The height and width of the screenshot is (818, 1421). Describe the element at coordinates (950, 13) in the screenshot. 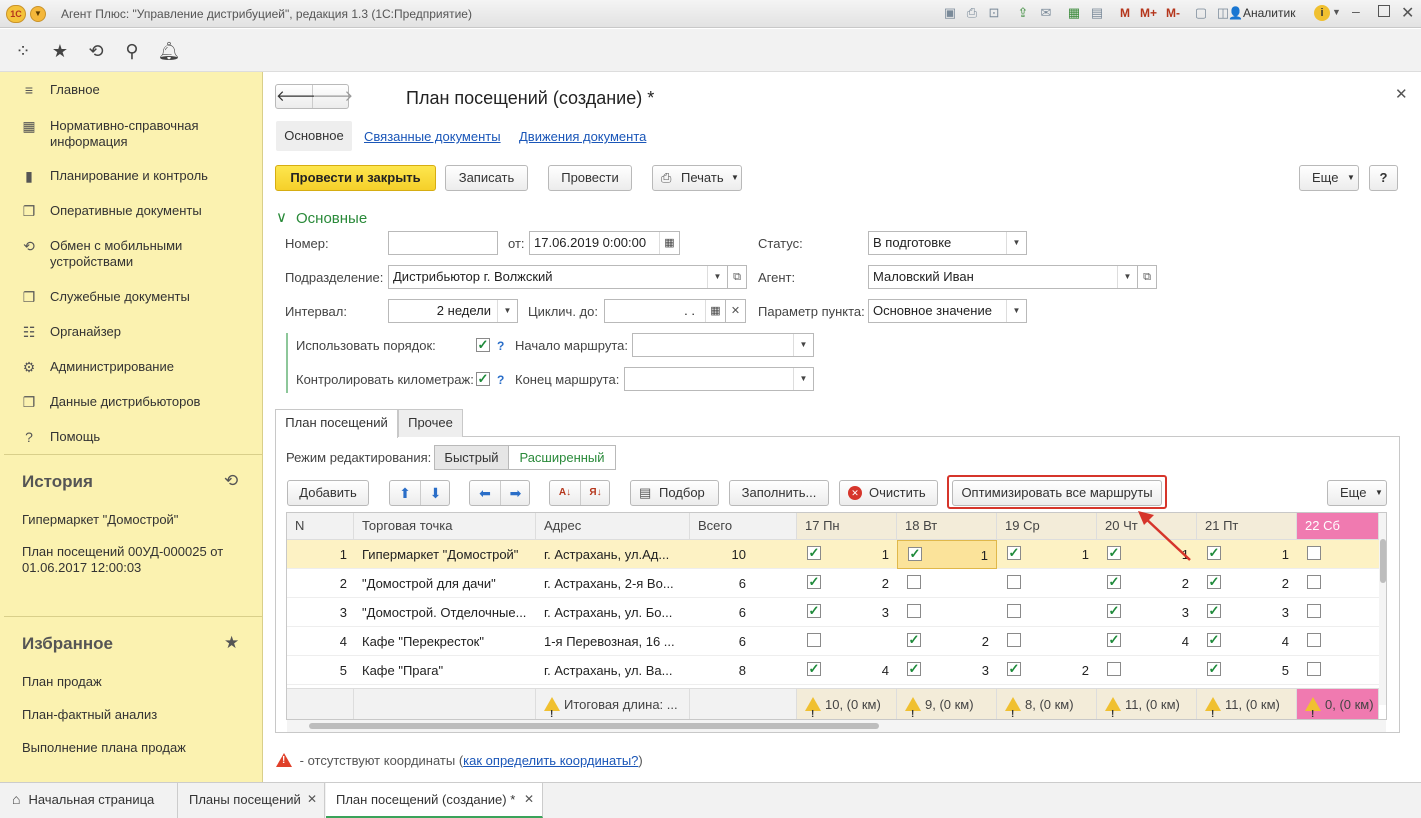

I see `save-icon: ▣` at that location.